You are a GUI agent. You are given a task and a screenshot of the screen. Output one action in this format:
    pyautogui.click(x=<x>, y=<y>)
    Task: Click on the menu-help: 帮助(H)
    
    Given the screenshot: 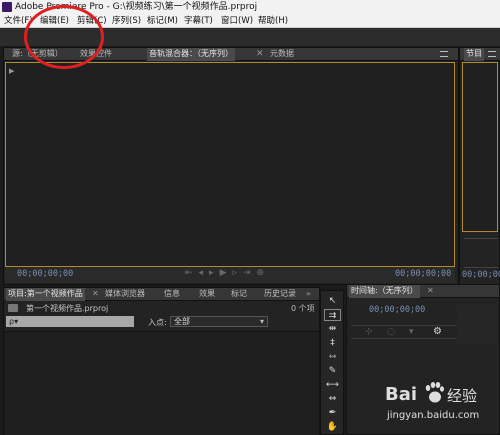 What is the action you would take?
    pyautogui.click(x=273, y=21)
    